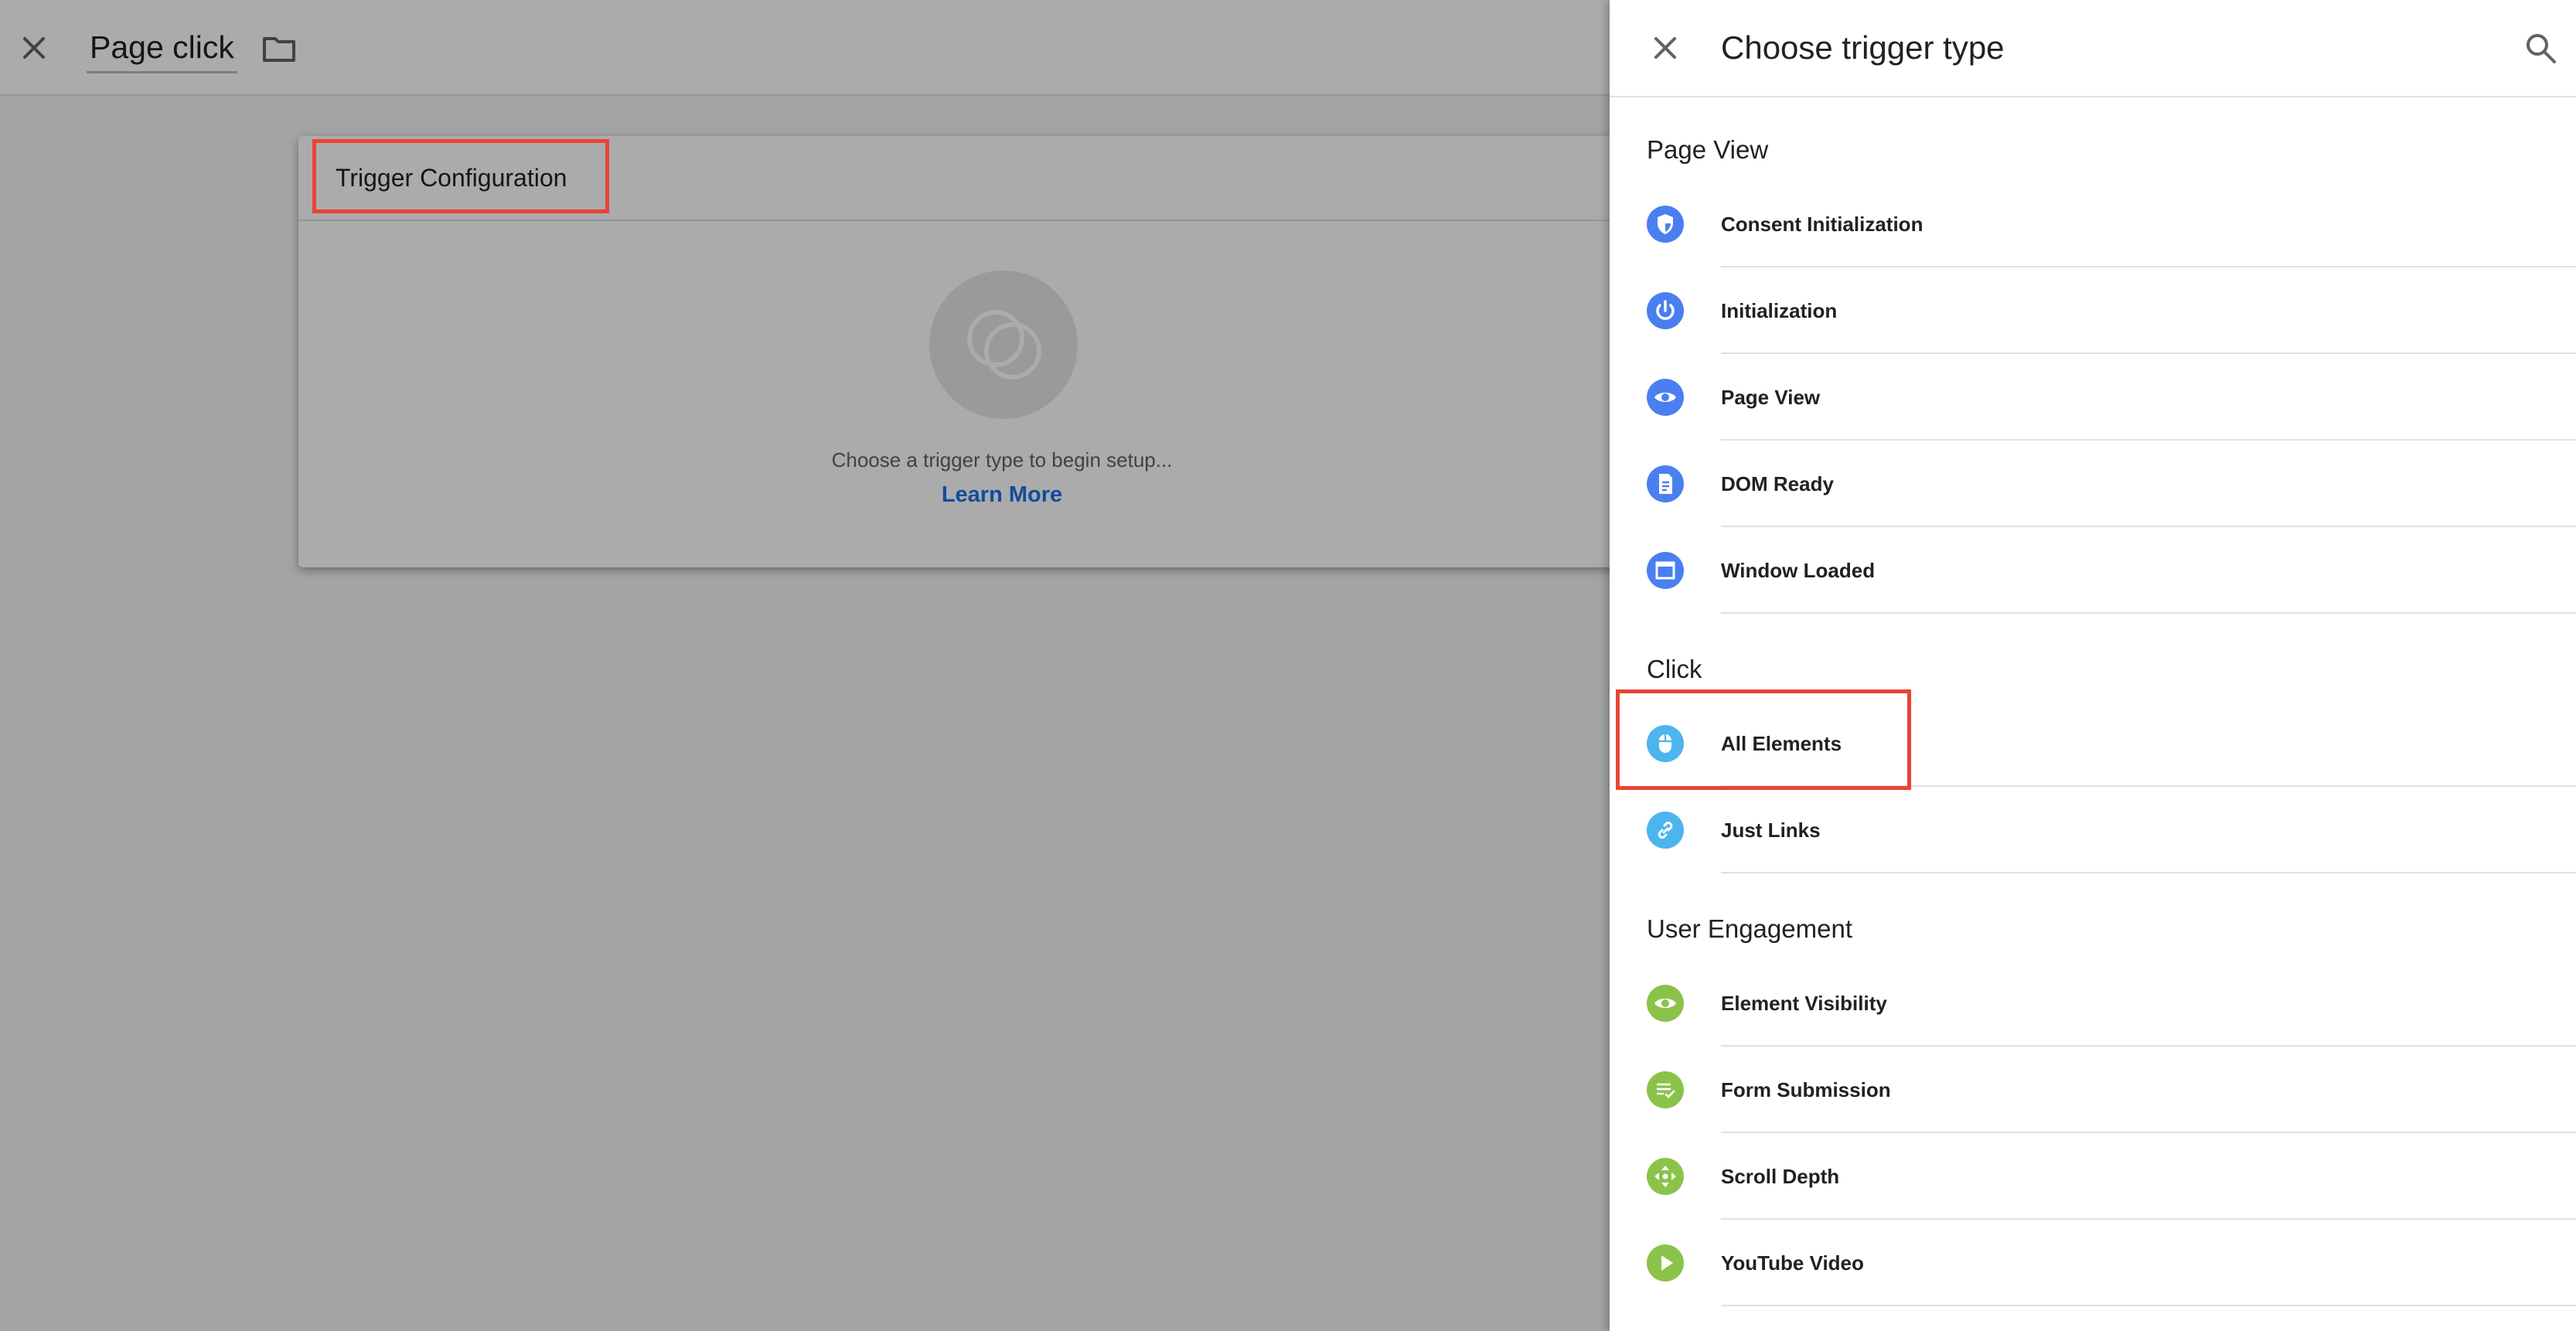  I want to click on close-icon, so click(1665, 48).